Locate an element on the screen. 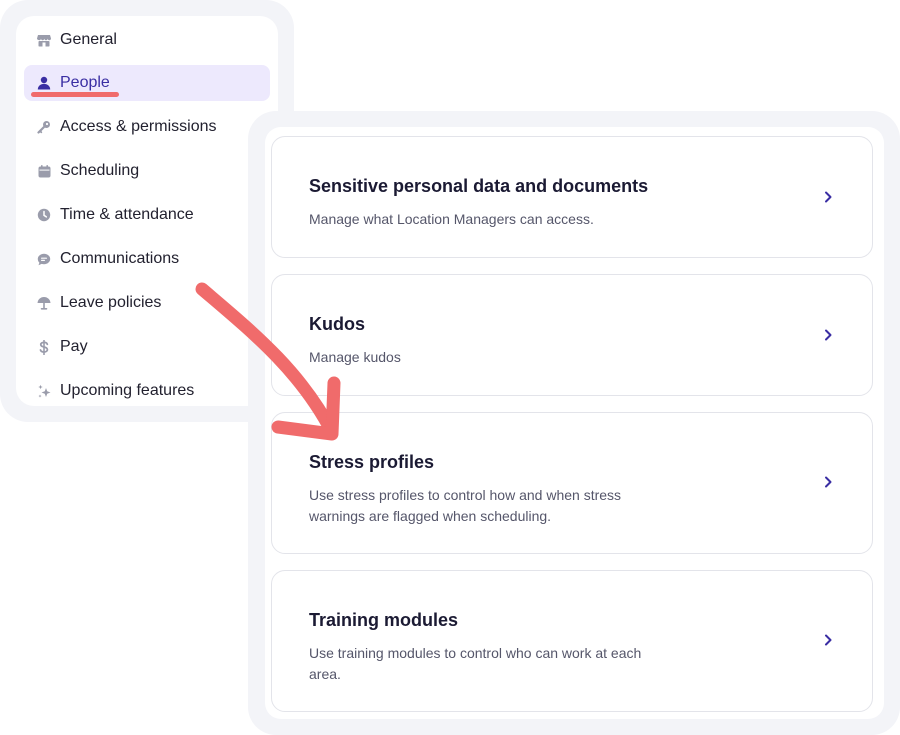 This screenshot has width=900, height=735. sidebar-item-communications: Communications is located at coordinates (147, 259).